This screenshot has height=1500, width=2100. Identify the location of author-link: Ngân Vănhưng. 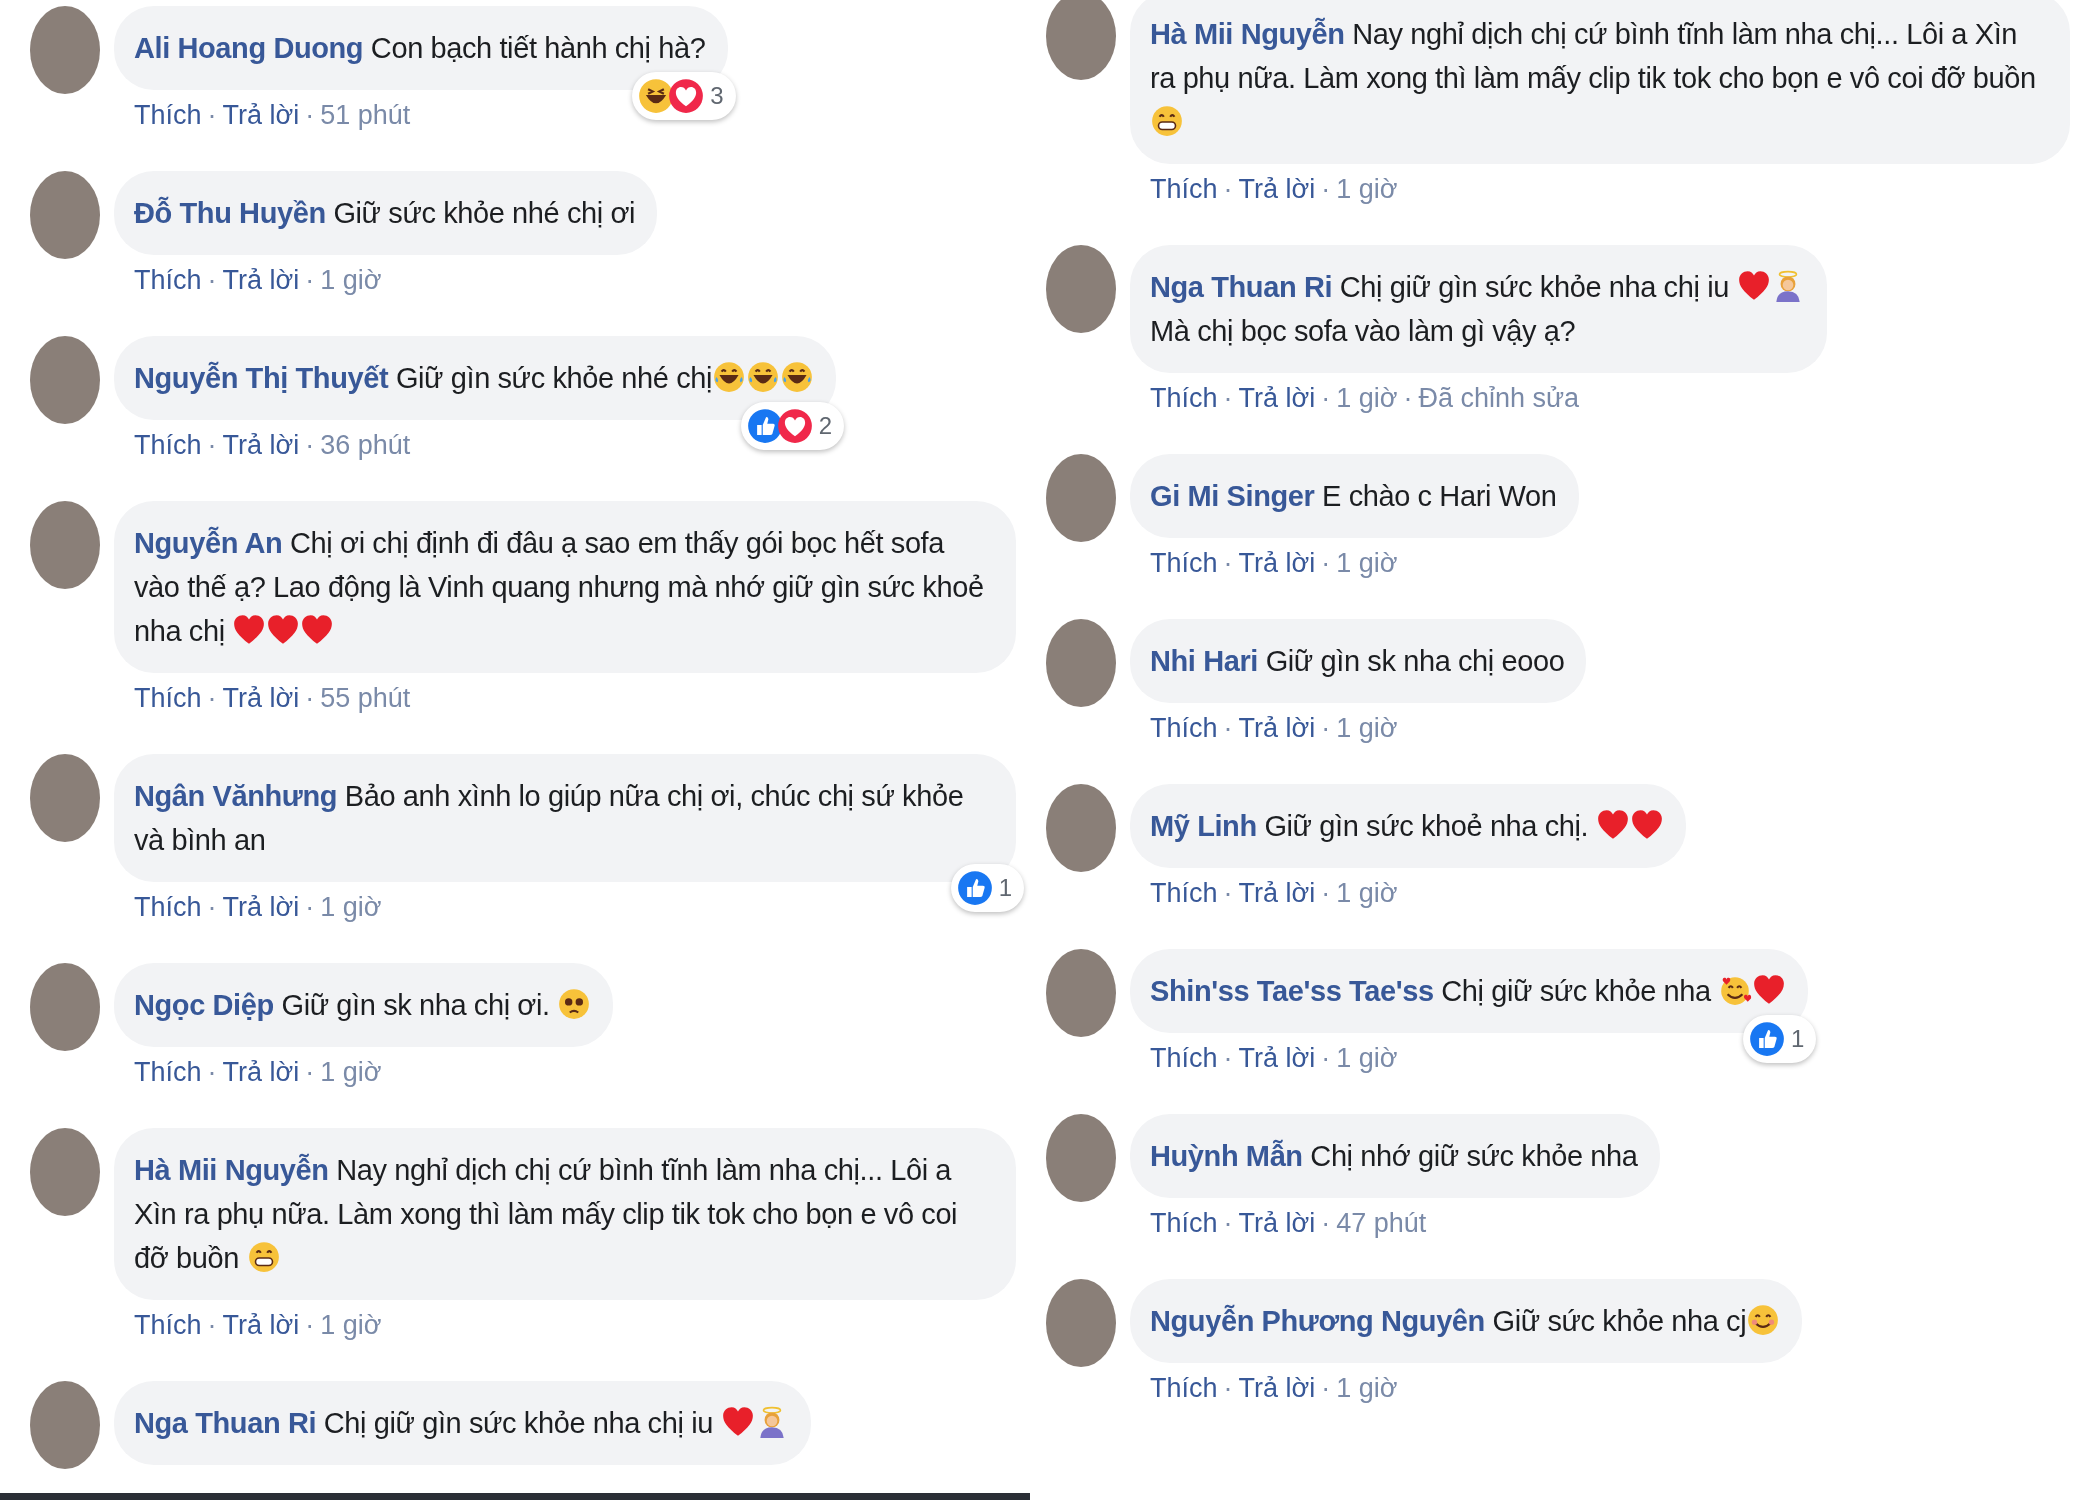
(236, 796).